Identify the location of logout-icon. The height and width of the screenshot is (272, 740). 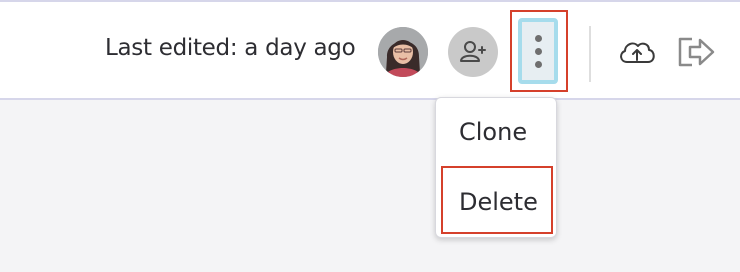
(696, 52).